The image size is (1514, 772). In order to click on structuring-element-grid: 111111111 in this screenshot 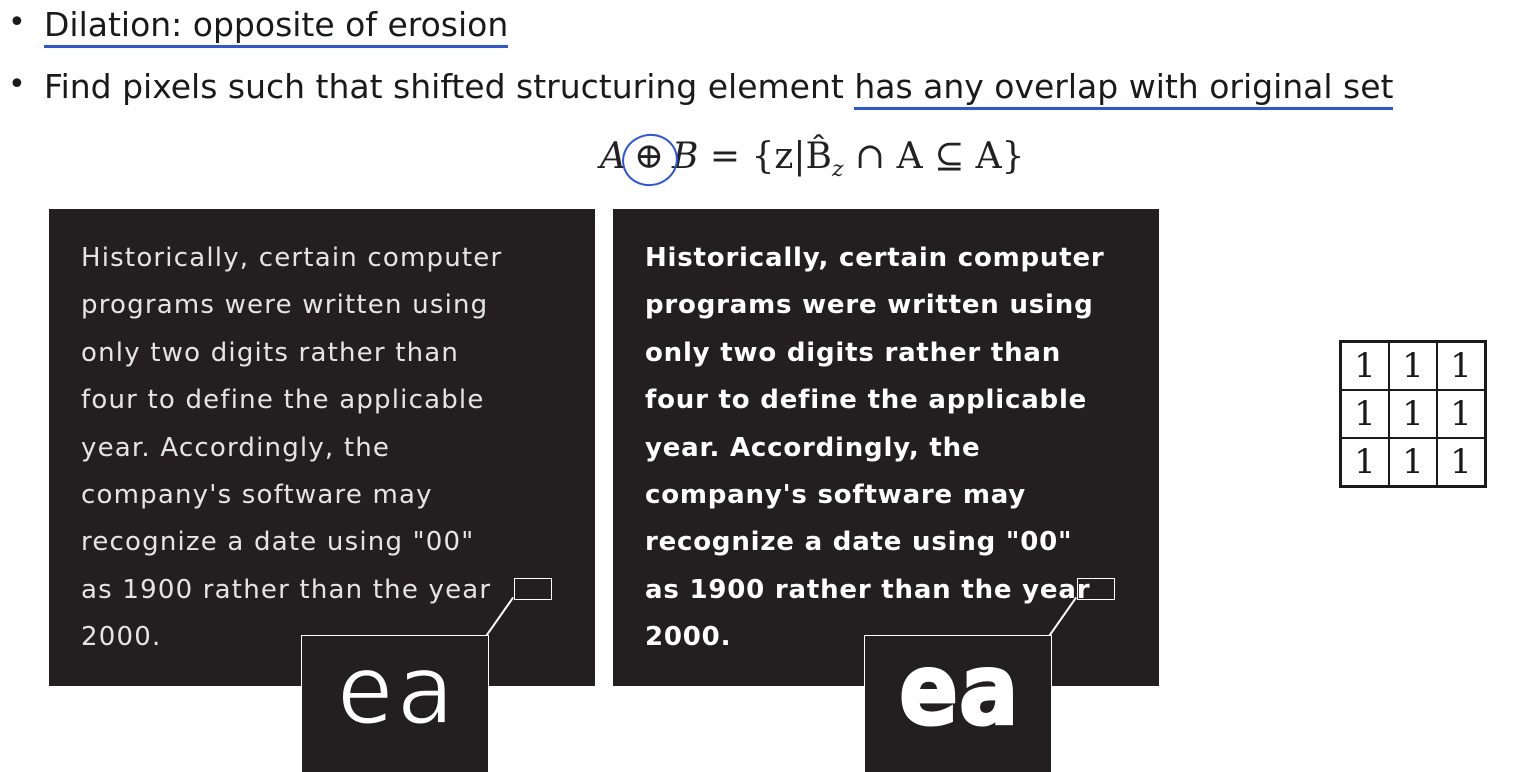, I will do `click(1413, 414)`.